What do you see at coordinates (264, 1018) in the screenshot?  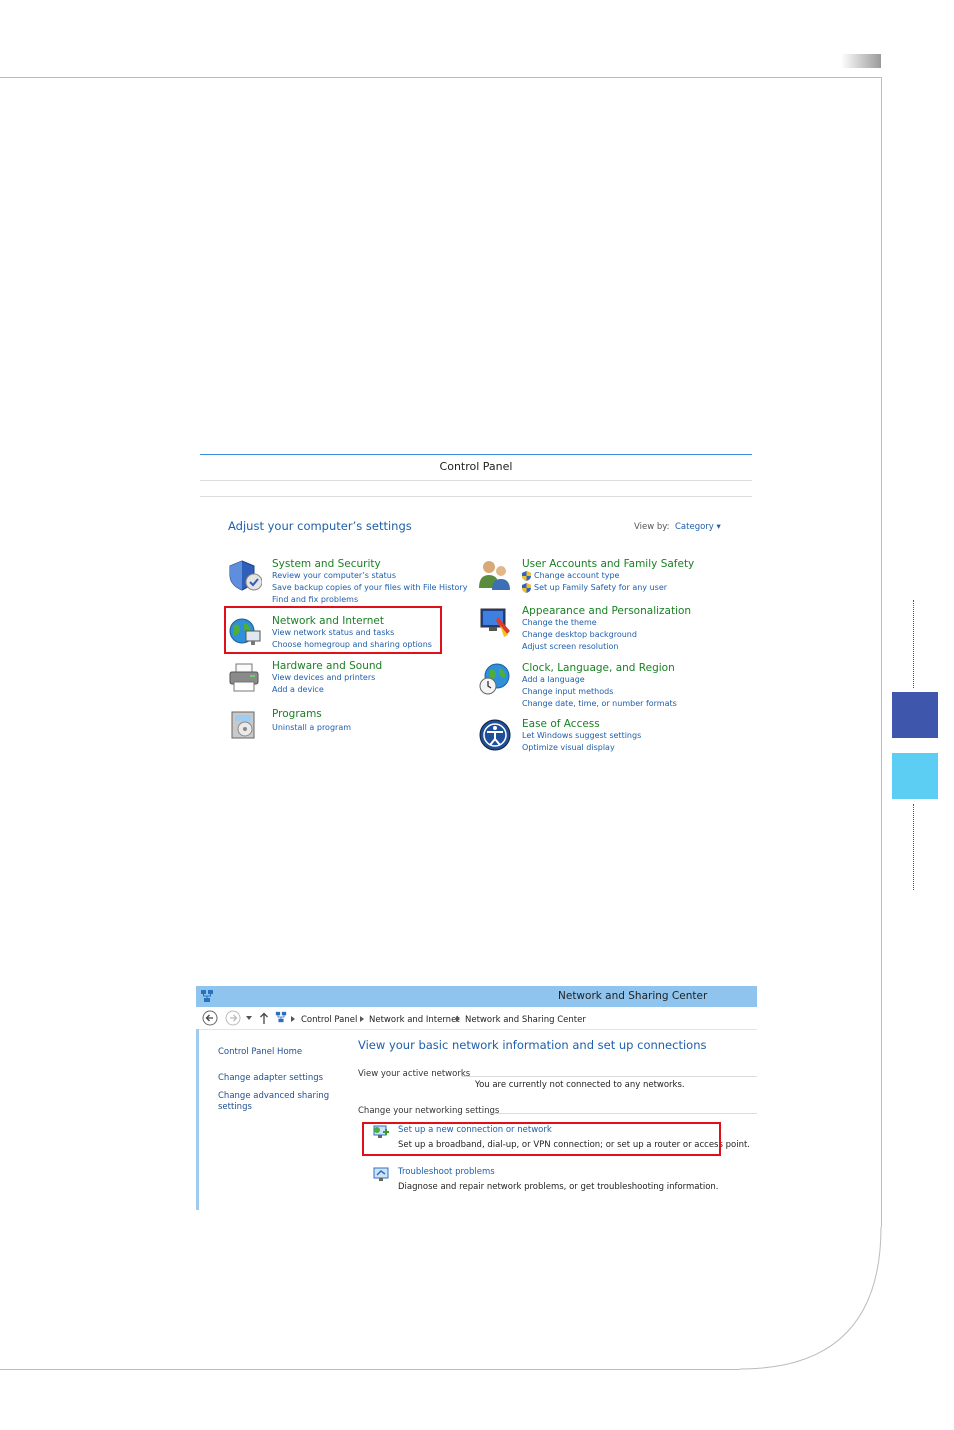 I see `up-arrow-icon` at bounding box center [264, 1018].